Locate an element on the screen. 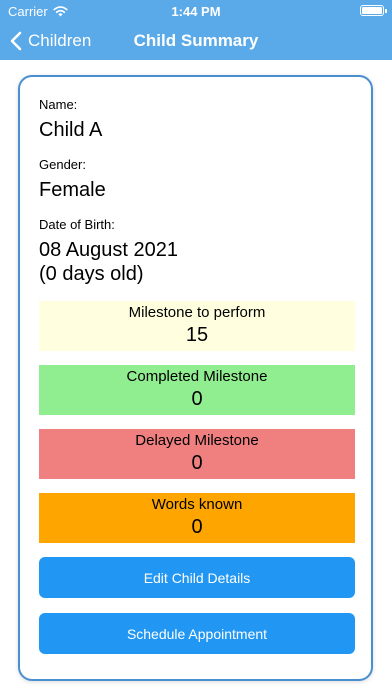 The image size is (392, 696). stat-label: Delayed Milestone is located at coordinates (197, 440).